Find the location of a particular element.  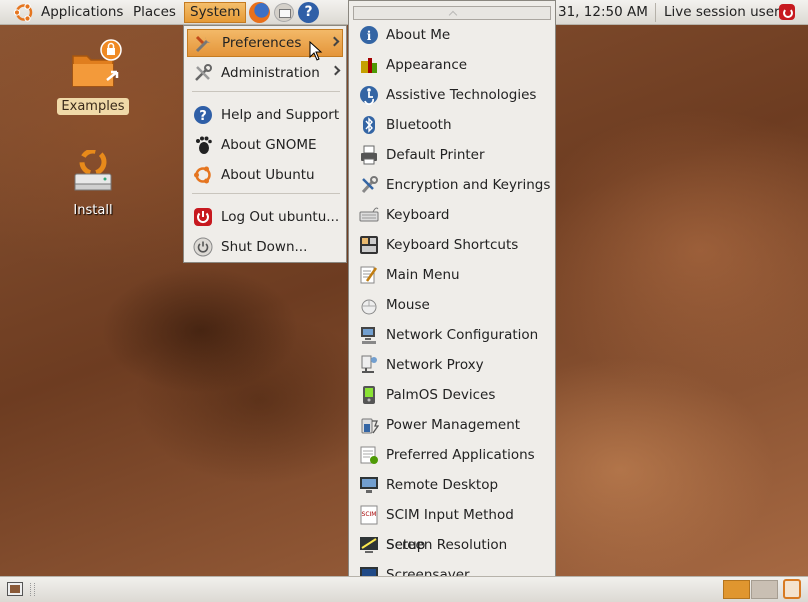

mouse-cursor-icon is located at coordinates (316, 51).